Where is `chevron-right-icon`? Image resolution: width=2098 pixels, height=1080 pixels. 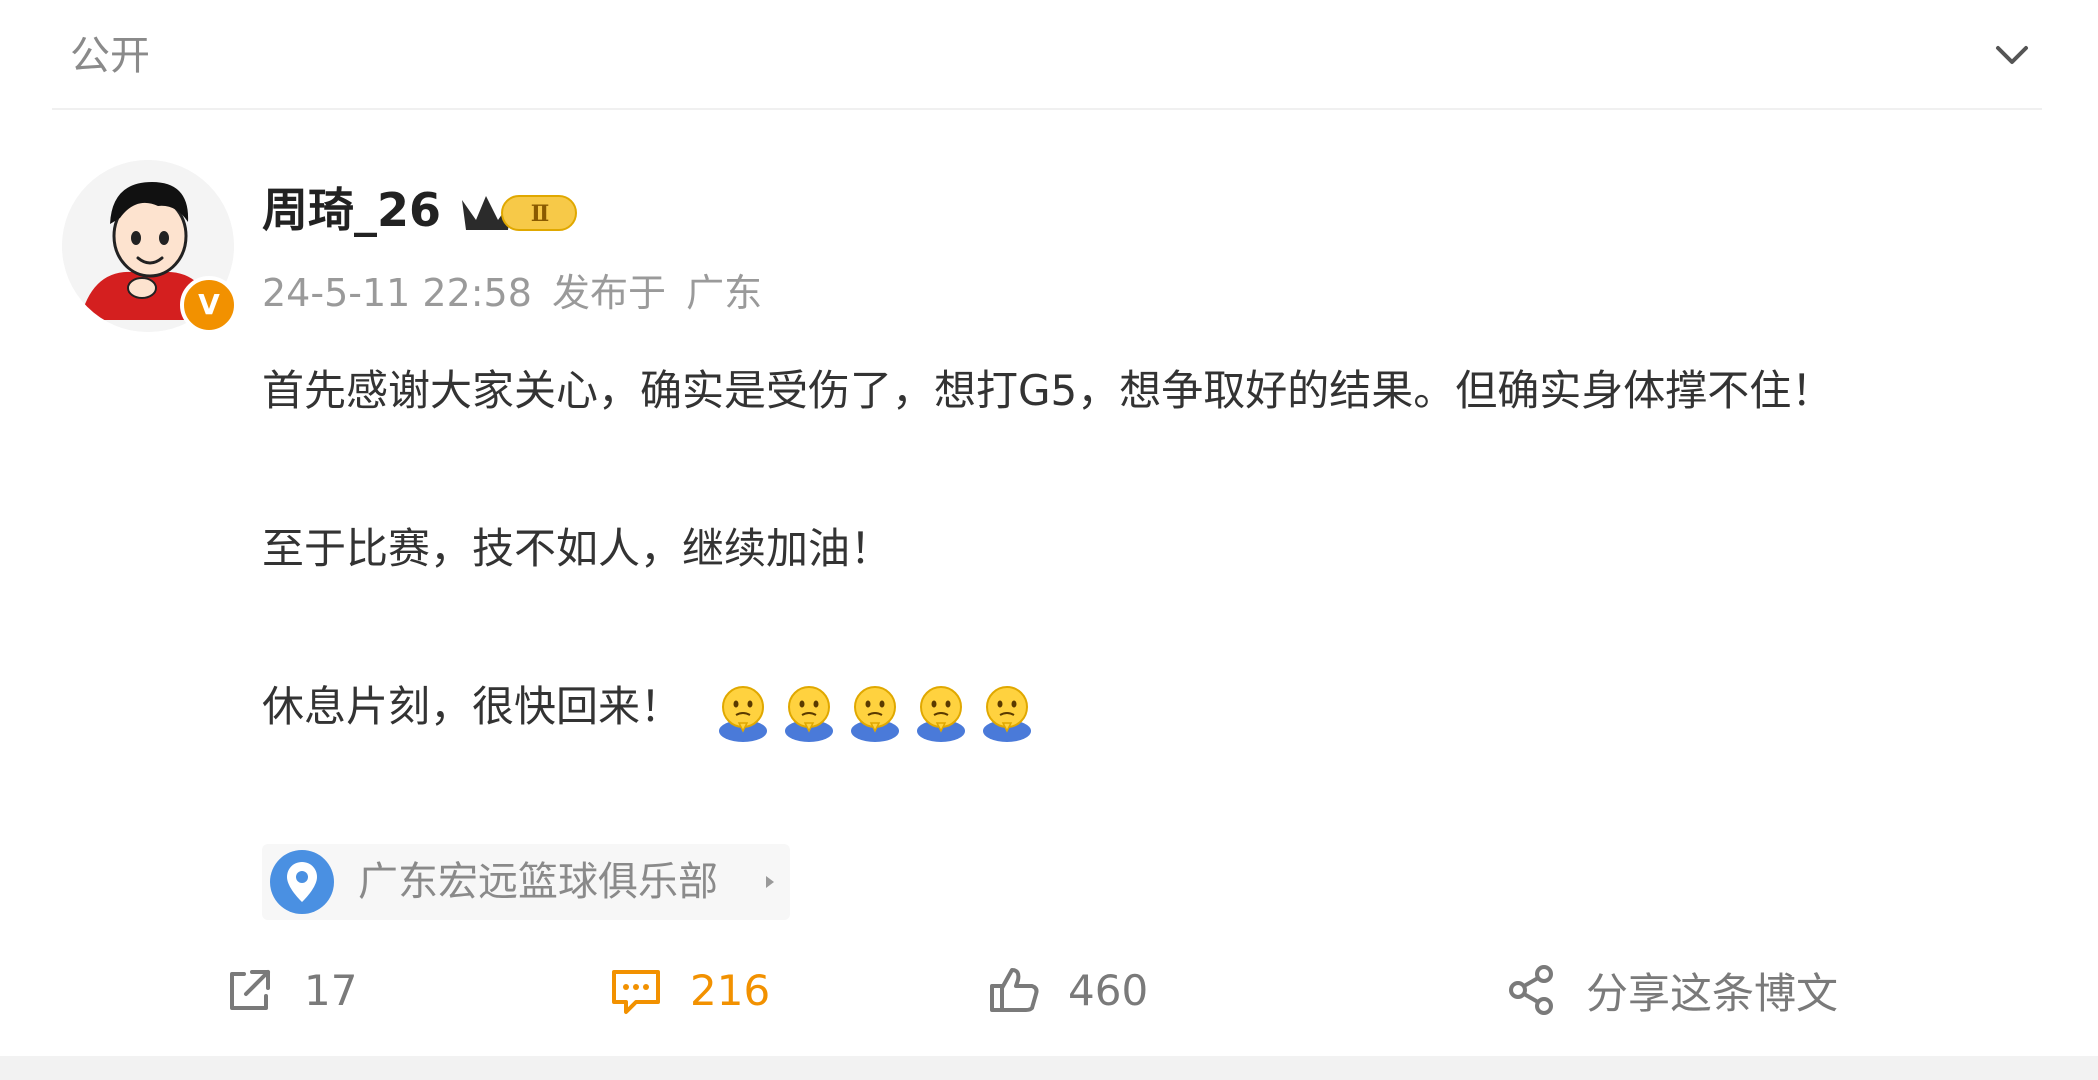
chevron-right-icon is located at coordinates (770, 882).